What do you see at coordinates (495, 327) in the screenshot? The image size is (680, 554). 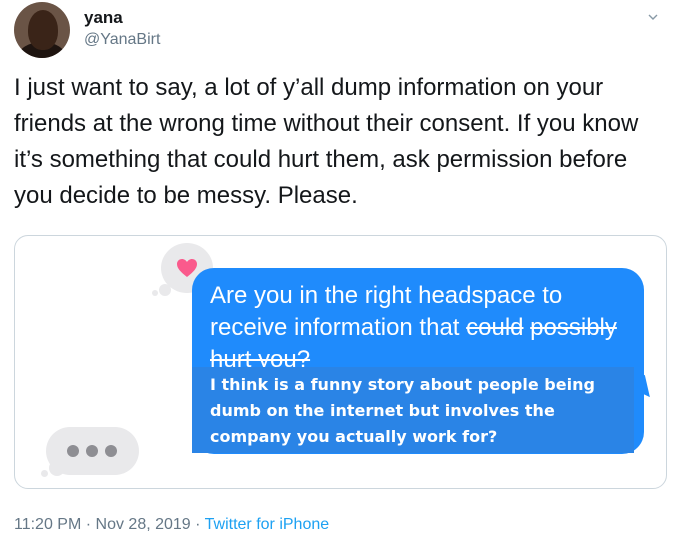 I see `message-struck-word: could` at bounding box center [495, 327].